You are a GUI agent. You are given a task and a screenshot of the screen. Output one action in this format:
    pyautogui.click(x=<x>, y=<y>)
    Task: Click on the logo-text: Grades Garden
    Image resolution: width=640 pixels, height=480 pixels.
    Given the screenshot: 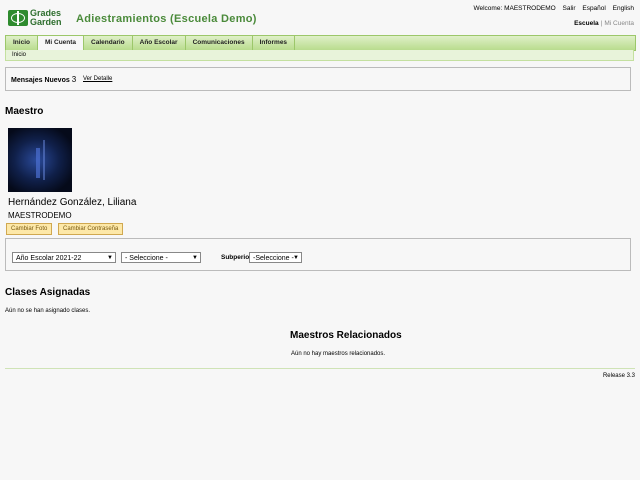 What is the action you would take?
    pyautogui.click(x=46, y=17)
    